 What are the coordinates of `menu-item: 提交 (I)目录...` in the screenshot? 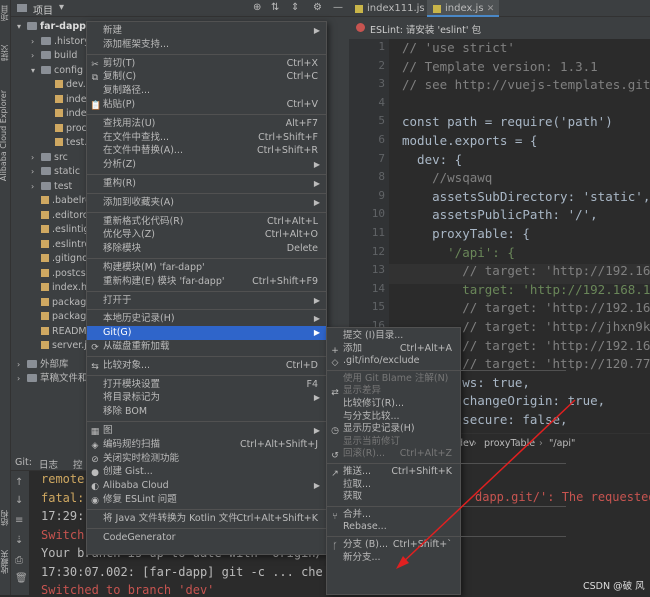 It's located at (393, 336).